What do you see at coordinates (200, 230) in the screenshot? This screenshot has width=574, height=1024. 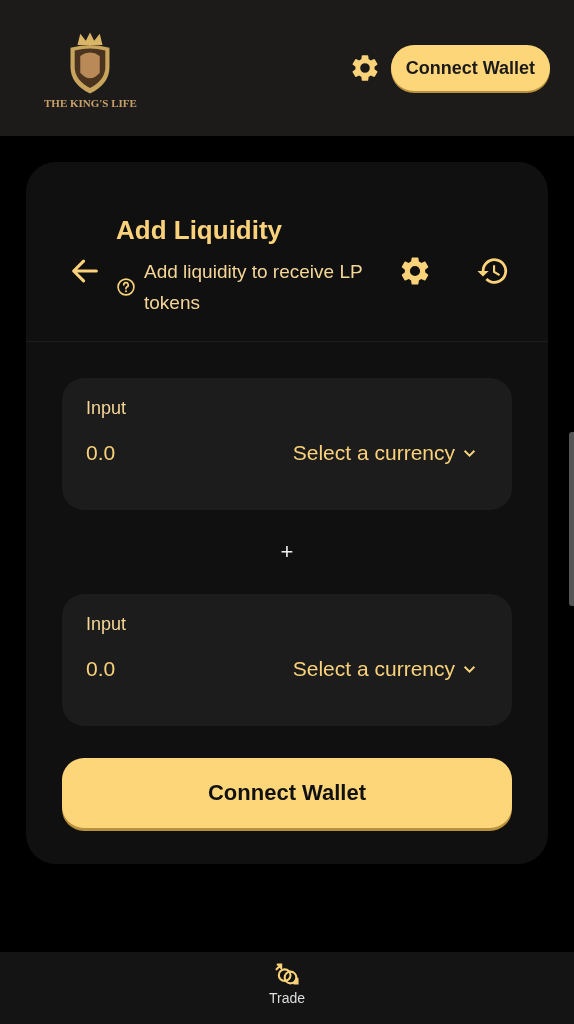 I see `page-title: Add Liquidity` at bounding box center [200, 230].